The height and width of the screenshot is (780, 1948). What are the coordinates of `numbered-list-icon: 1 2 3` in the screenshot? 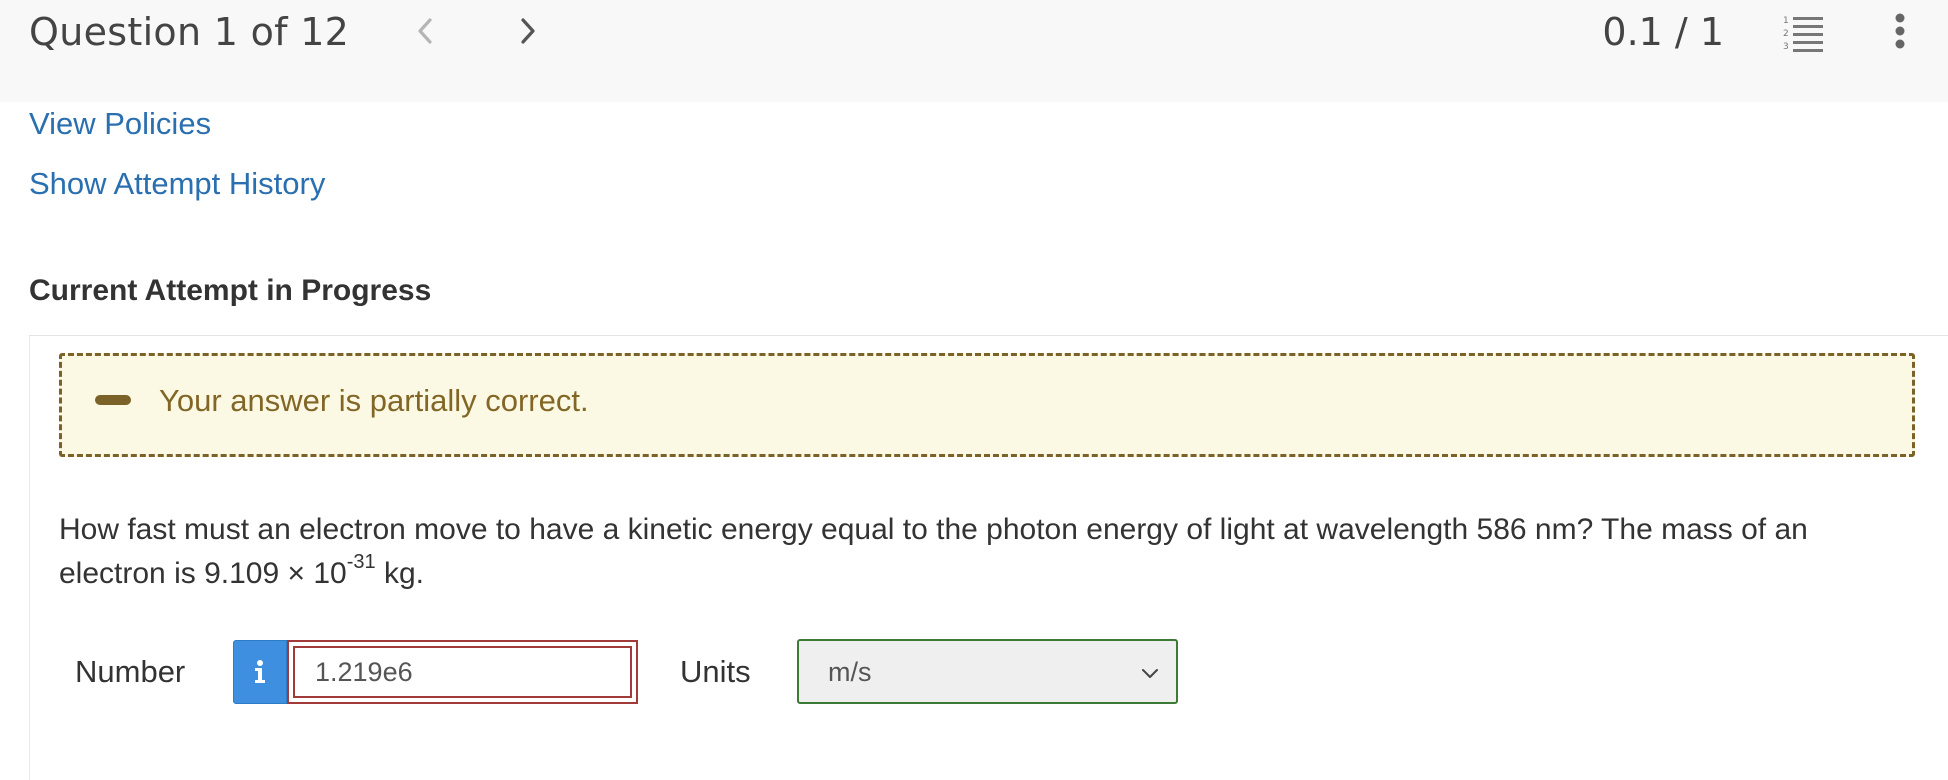 It's located at (1803, 34).